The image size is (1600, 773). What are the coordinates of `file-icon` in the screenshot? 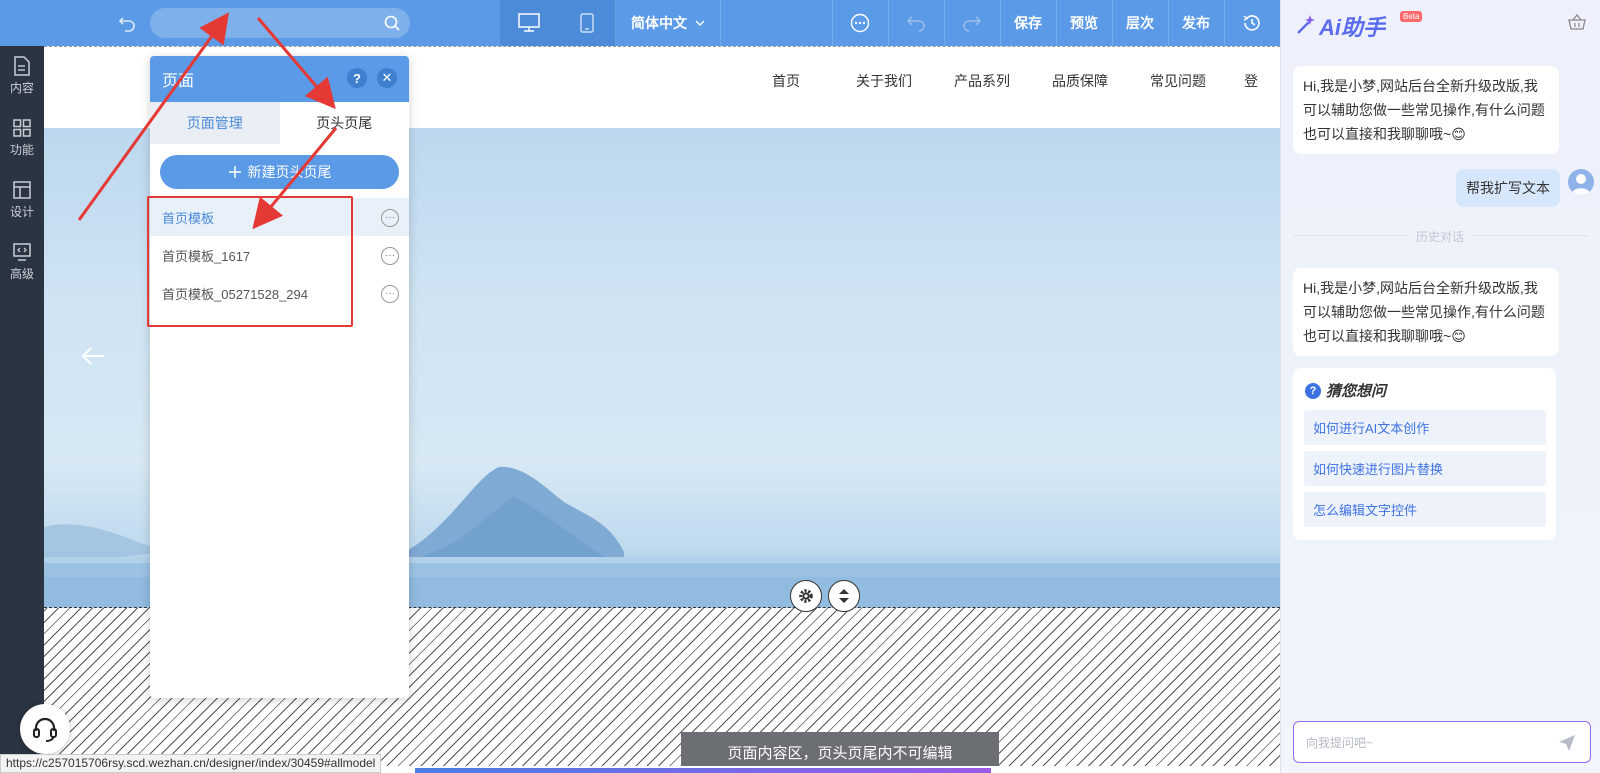 It's located at (22, 66).